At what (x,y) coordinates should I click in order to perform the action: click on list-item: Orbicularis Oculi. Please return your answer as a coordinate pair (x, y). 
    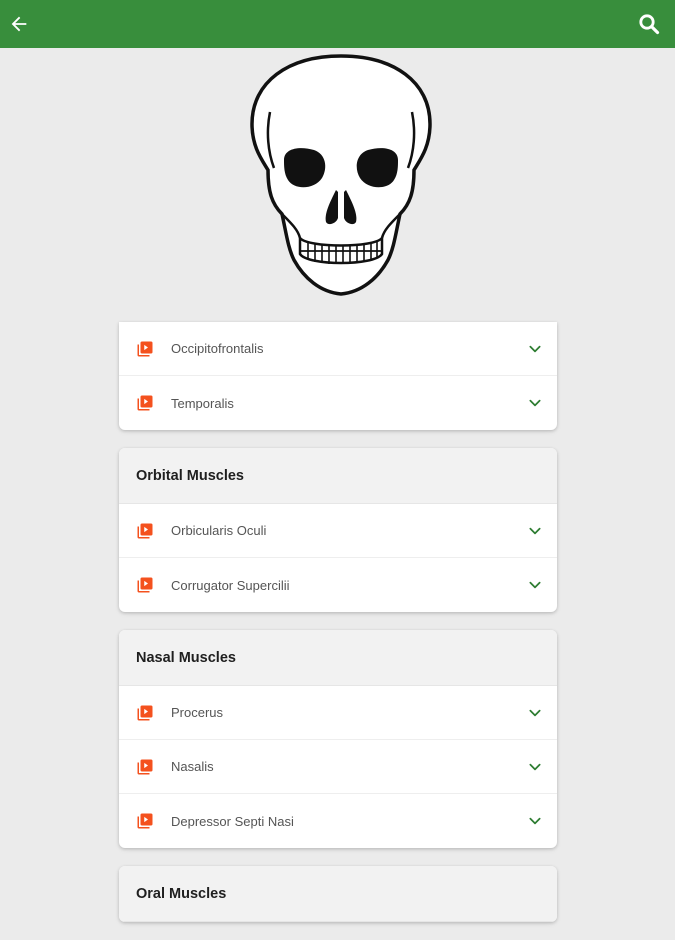
    Looking at the image, I should click on (338, 531).